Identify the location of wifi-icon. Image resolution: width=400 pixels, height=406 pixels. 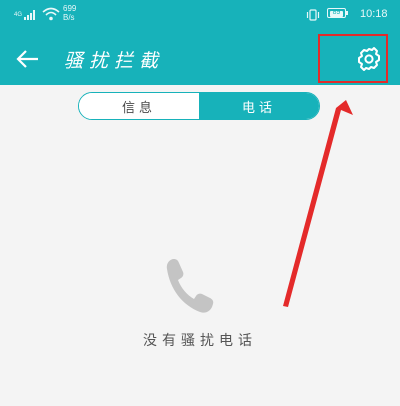
(51, 16).